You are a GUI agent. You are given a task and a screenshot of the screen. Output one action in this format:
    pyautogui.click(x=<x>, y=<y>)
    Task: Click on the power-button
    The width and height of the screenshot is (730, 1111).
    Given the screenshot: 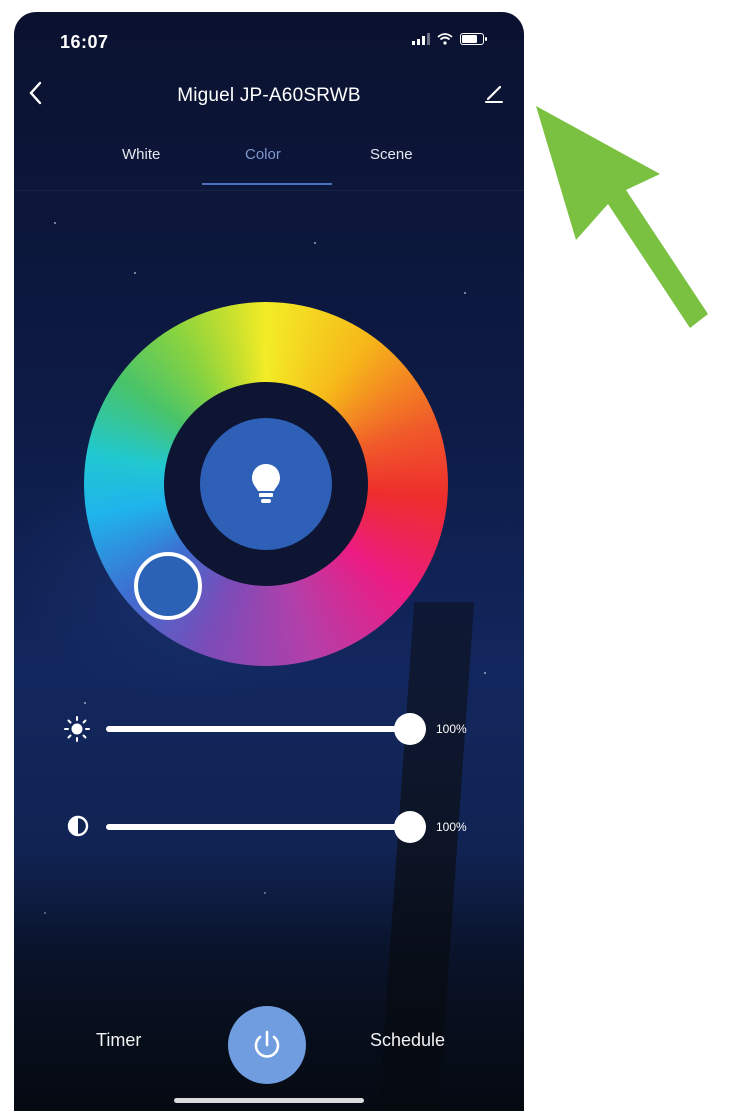 What is the action you would take?
    pyautogui.click(x=267, y=1045)
    